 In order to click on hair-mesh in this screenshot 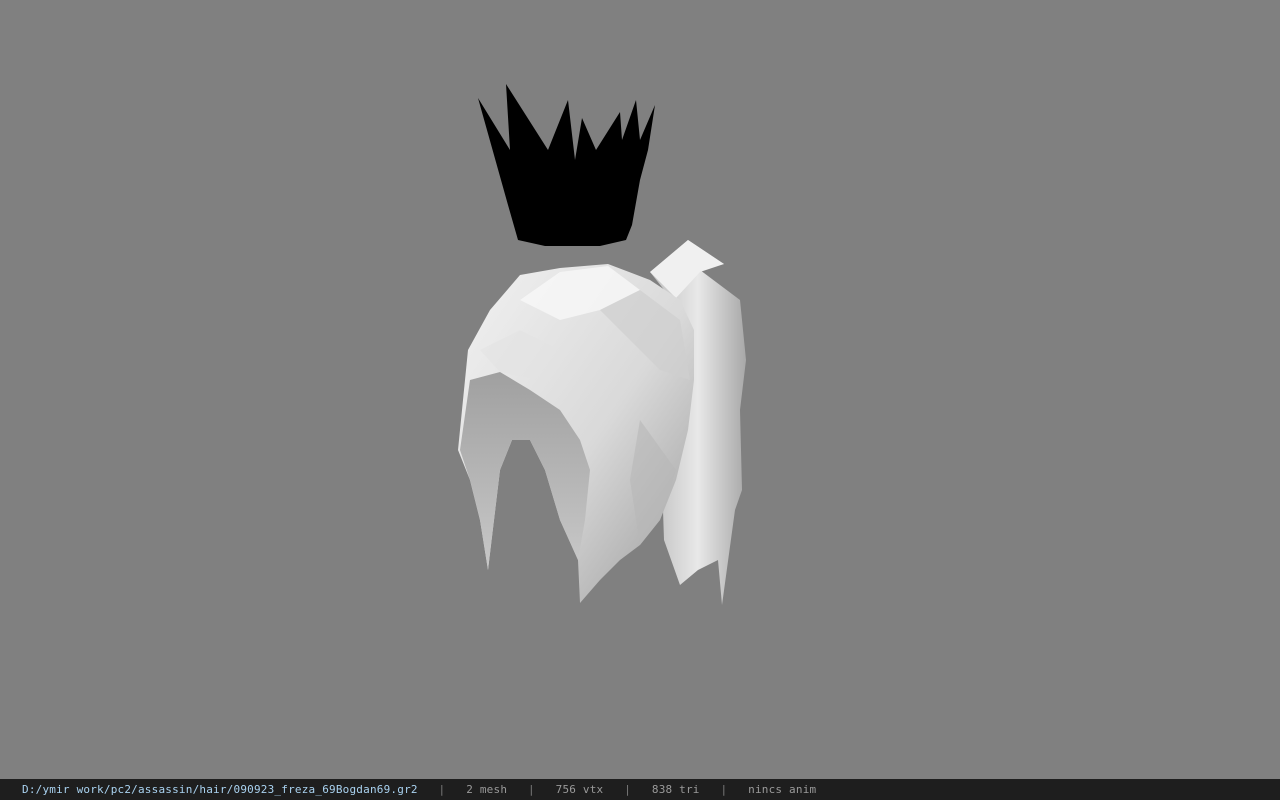, I will do `click(602, 422)`.